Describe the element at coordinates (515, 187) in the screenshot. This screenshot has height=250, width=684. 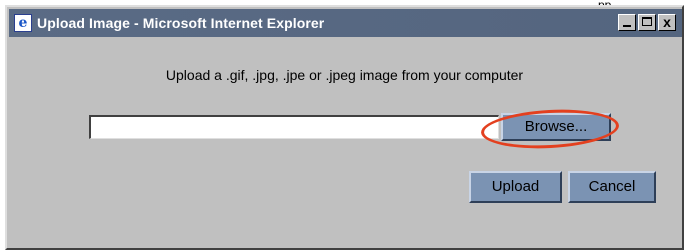
I see `upload-button: Upload` at that location.